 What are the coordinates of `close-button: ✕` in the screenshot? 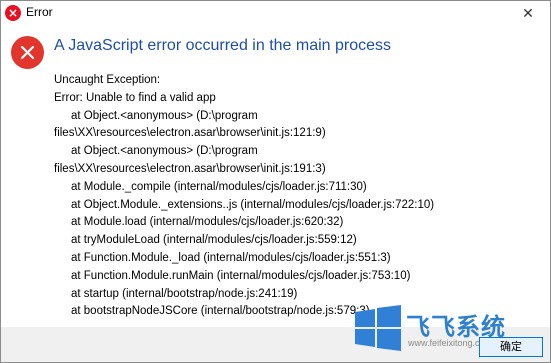 It's located at (528, 14).